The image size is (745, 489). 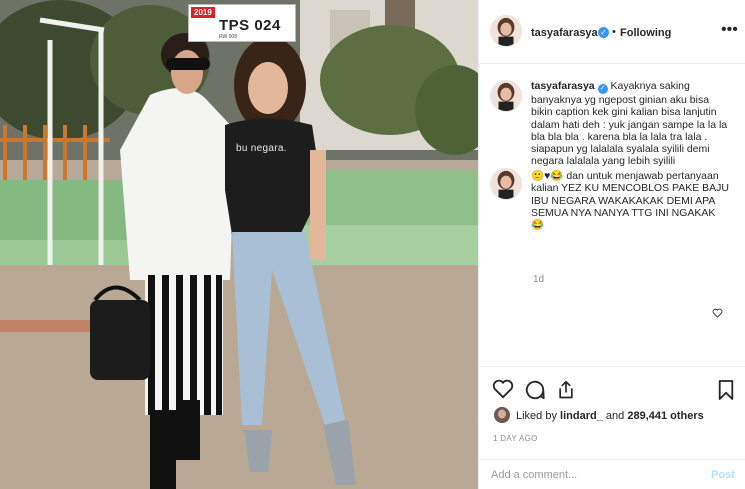 What do you see at coordinates (538, 225) in the screenshot?
I see `caption-end-emoji: 😂` at bounding box center [538, 225].